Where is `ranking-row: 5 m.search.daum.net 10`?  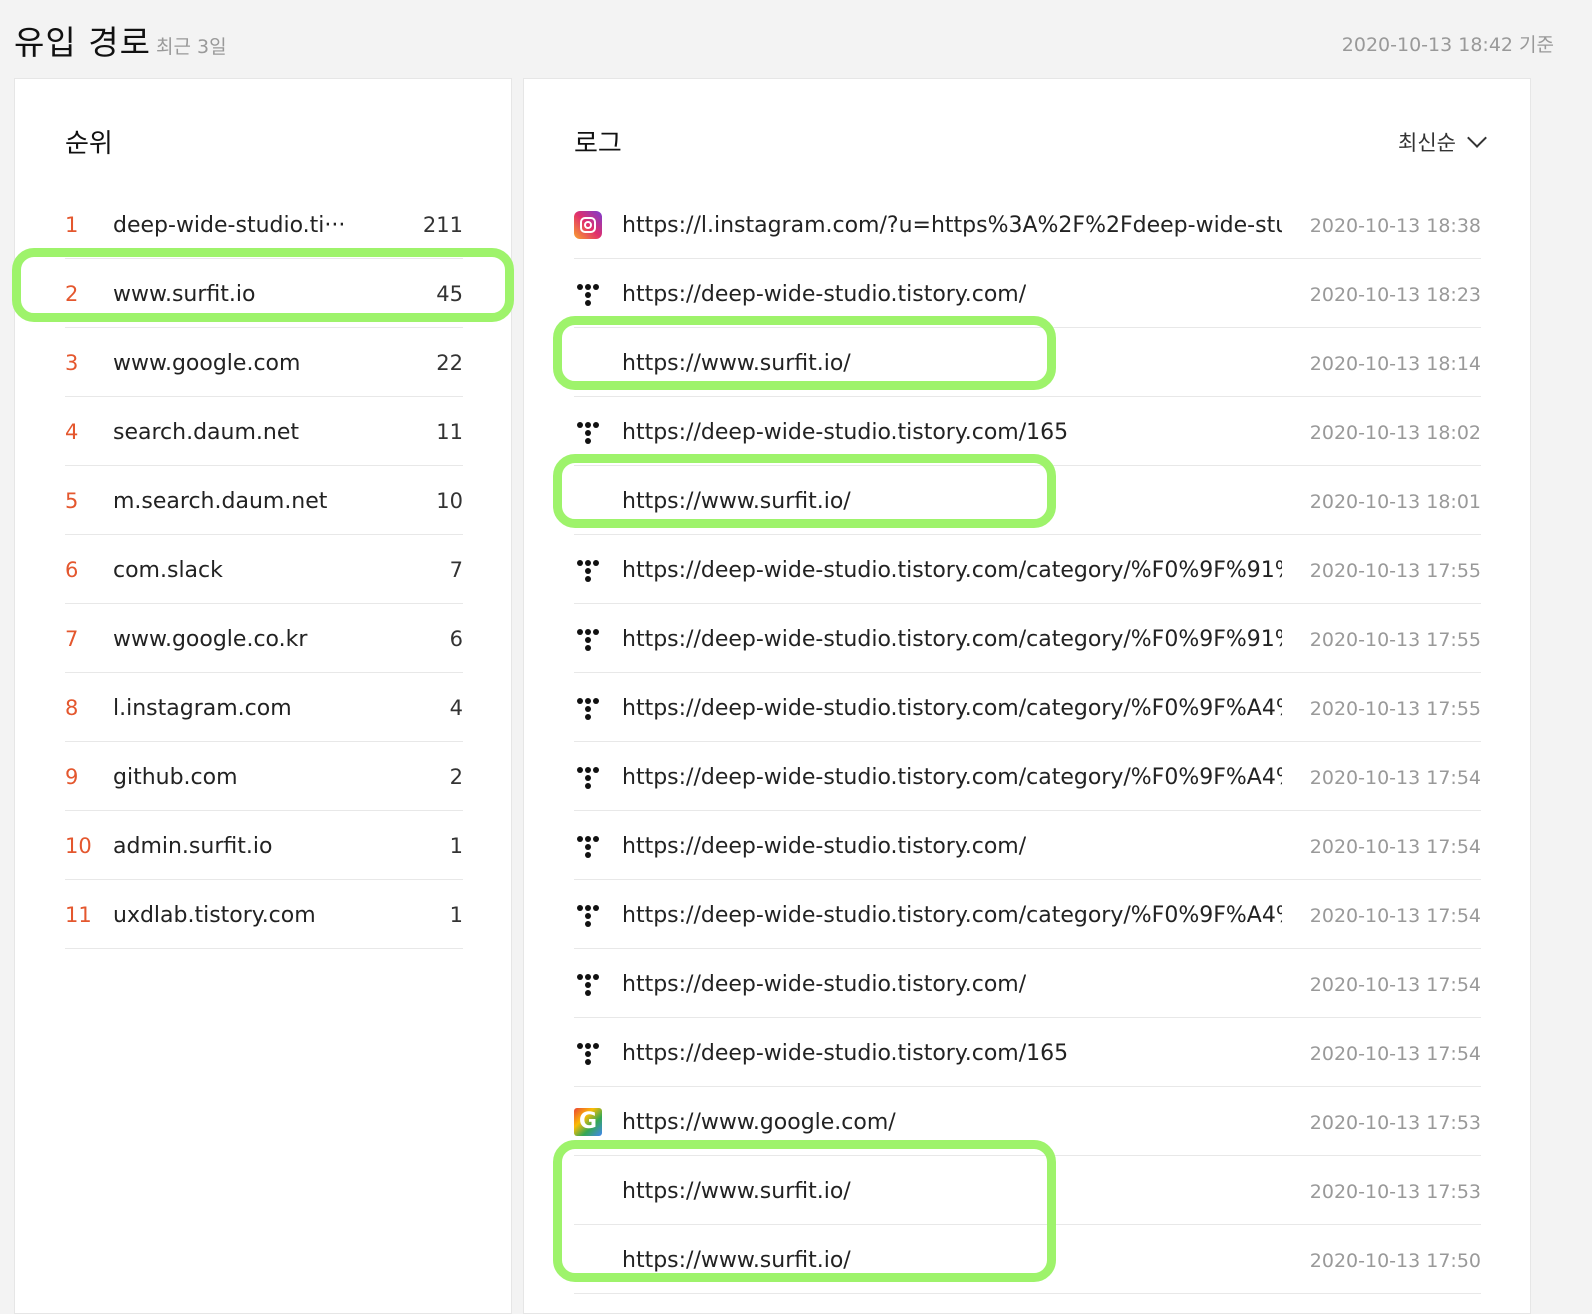
ranking-row: 5 m.search.daum.net 10 is located at coordinates (264, 501).